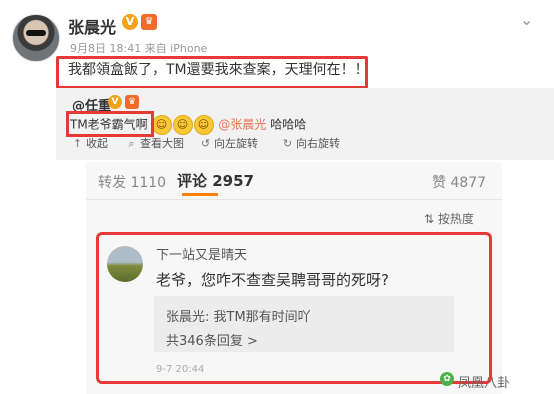  I want to click on highlight-box-repost, so click(110, 124).